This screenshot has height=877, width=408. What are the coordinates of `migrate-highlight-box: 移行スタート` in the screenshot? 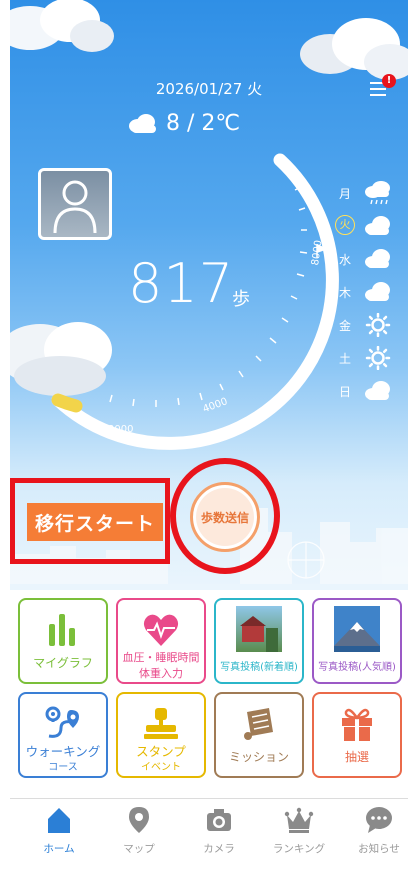 It's located at (90, 521).